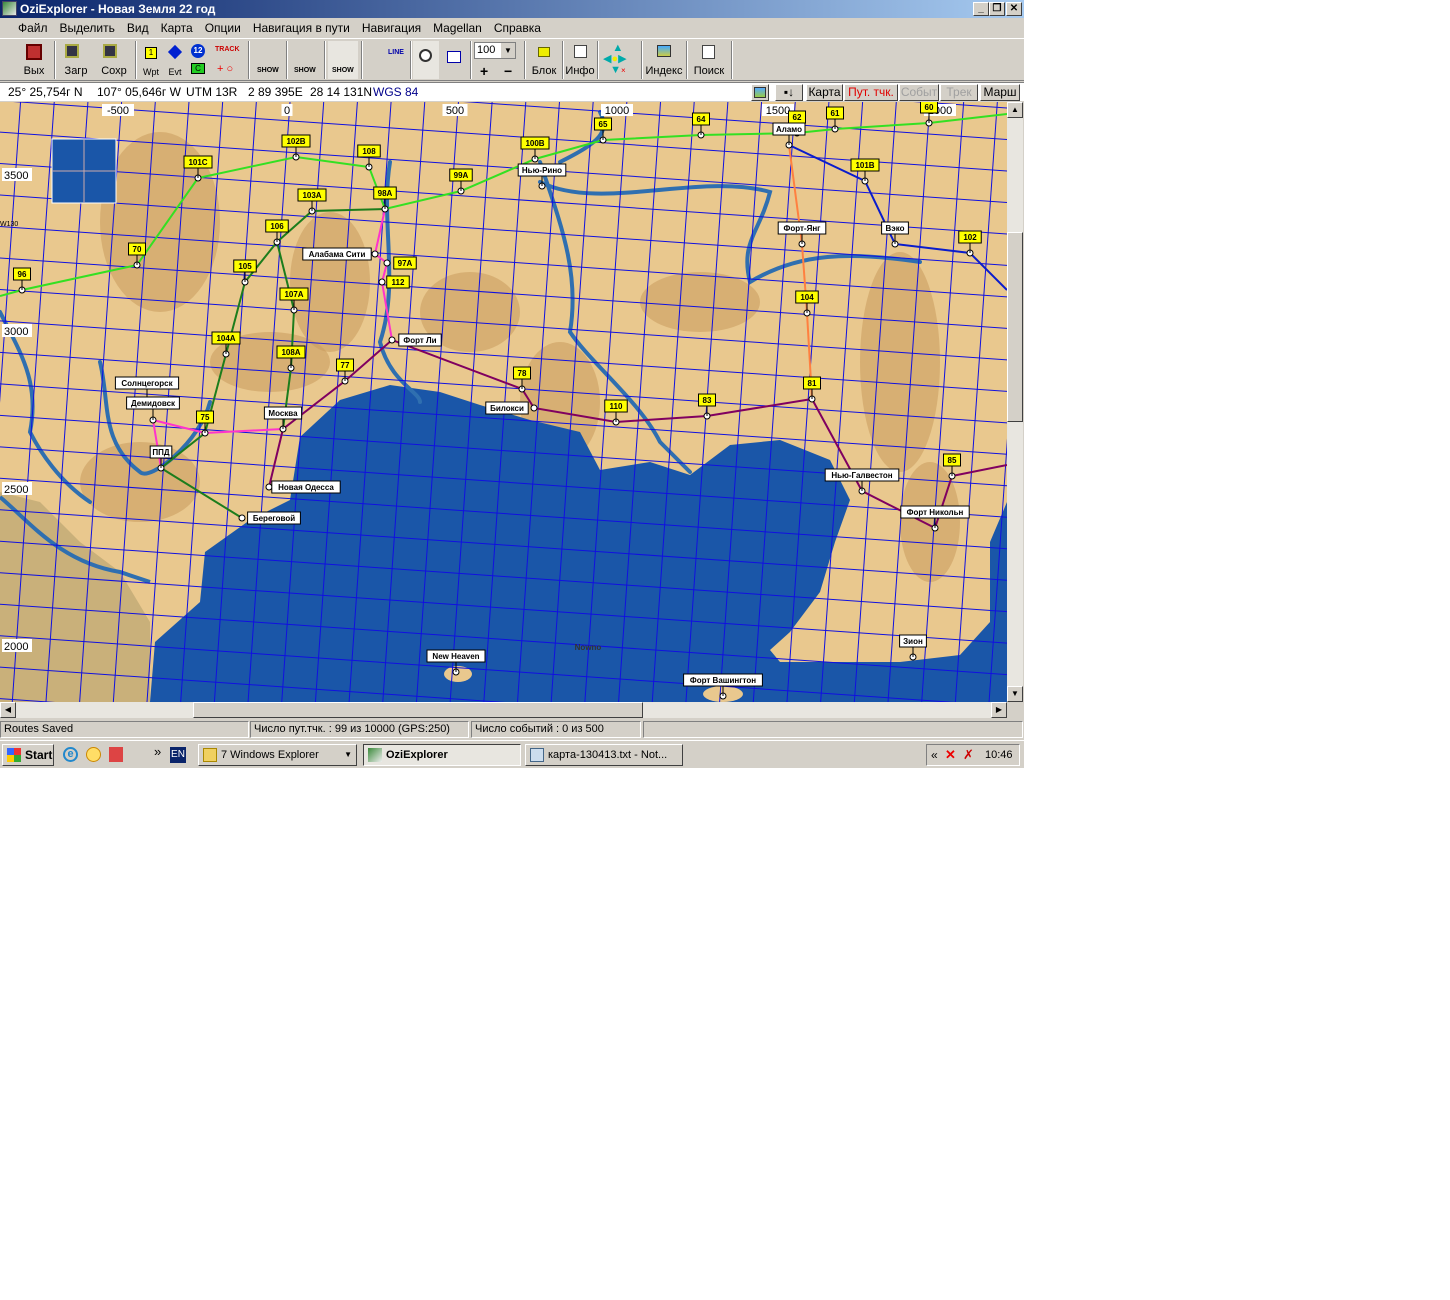 The width and height of the screenshot is (1450, 1300). What do you see at coordinates (385, 60) in the screenshot?
I see `line-tools-button: LINE` at bounding box center [385, 60].